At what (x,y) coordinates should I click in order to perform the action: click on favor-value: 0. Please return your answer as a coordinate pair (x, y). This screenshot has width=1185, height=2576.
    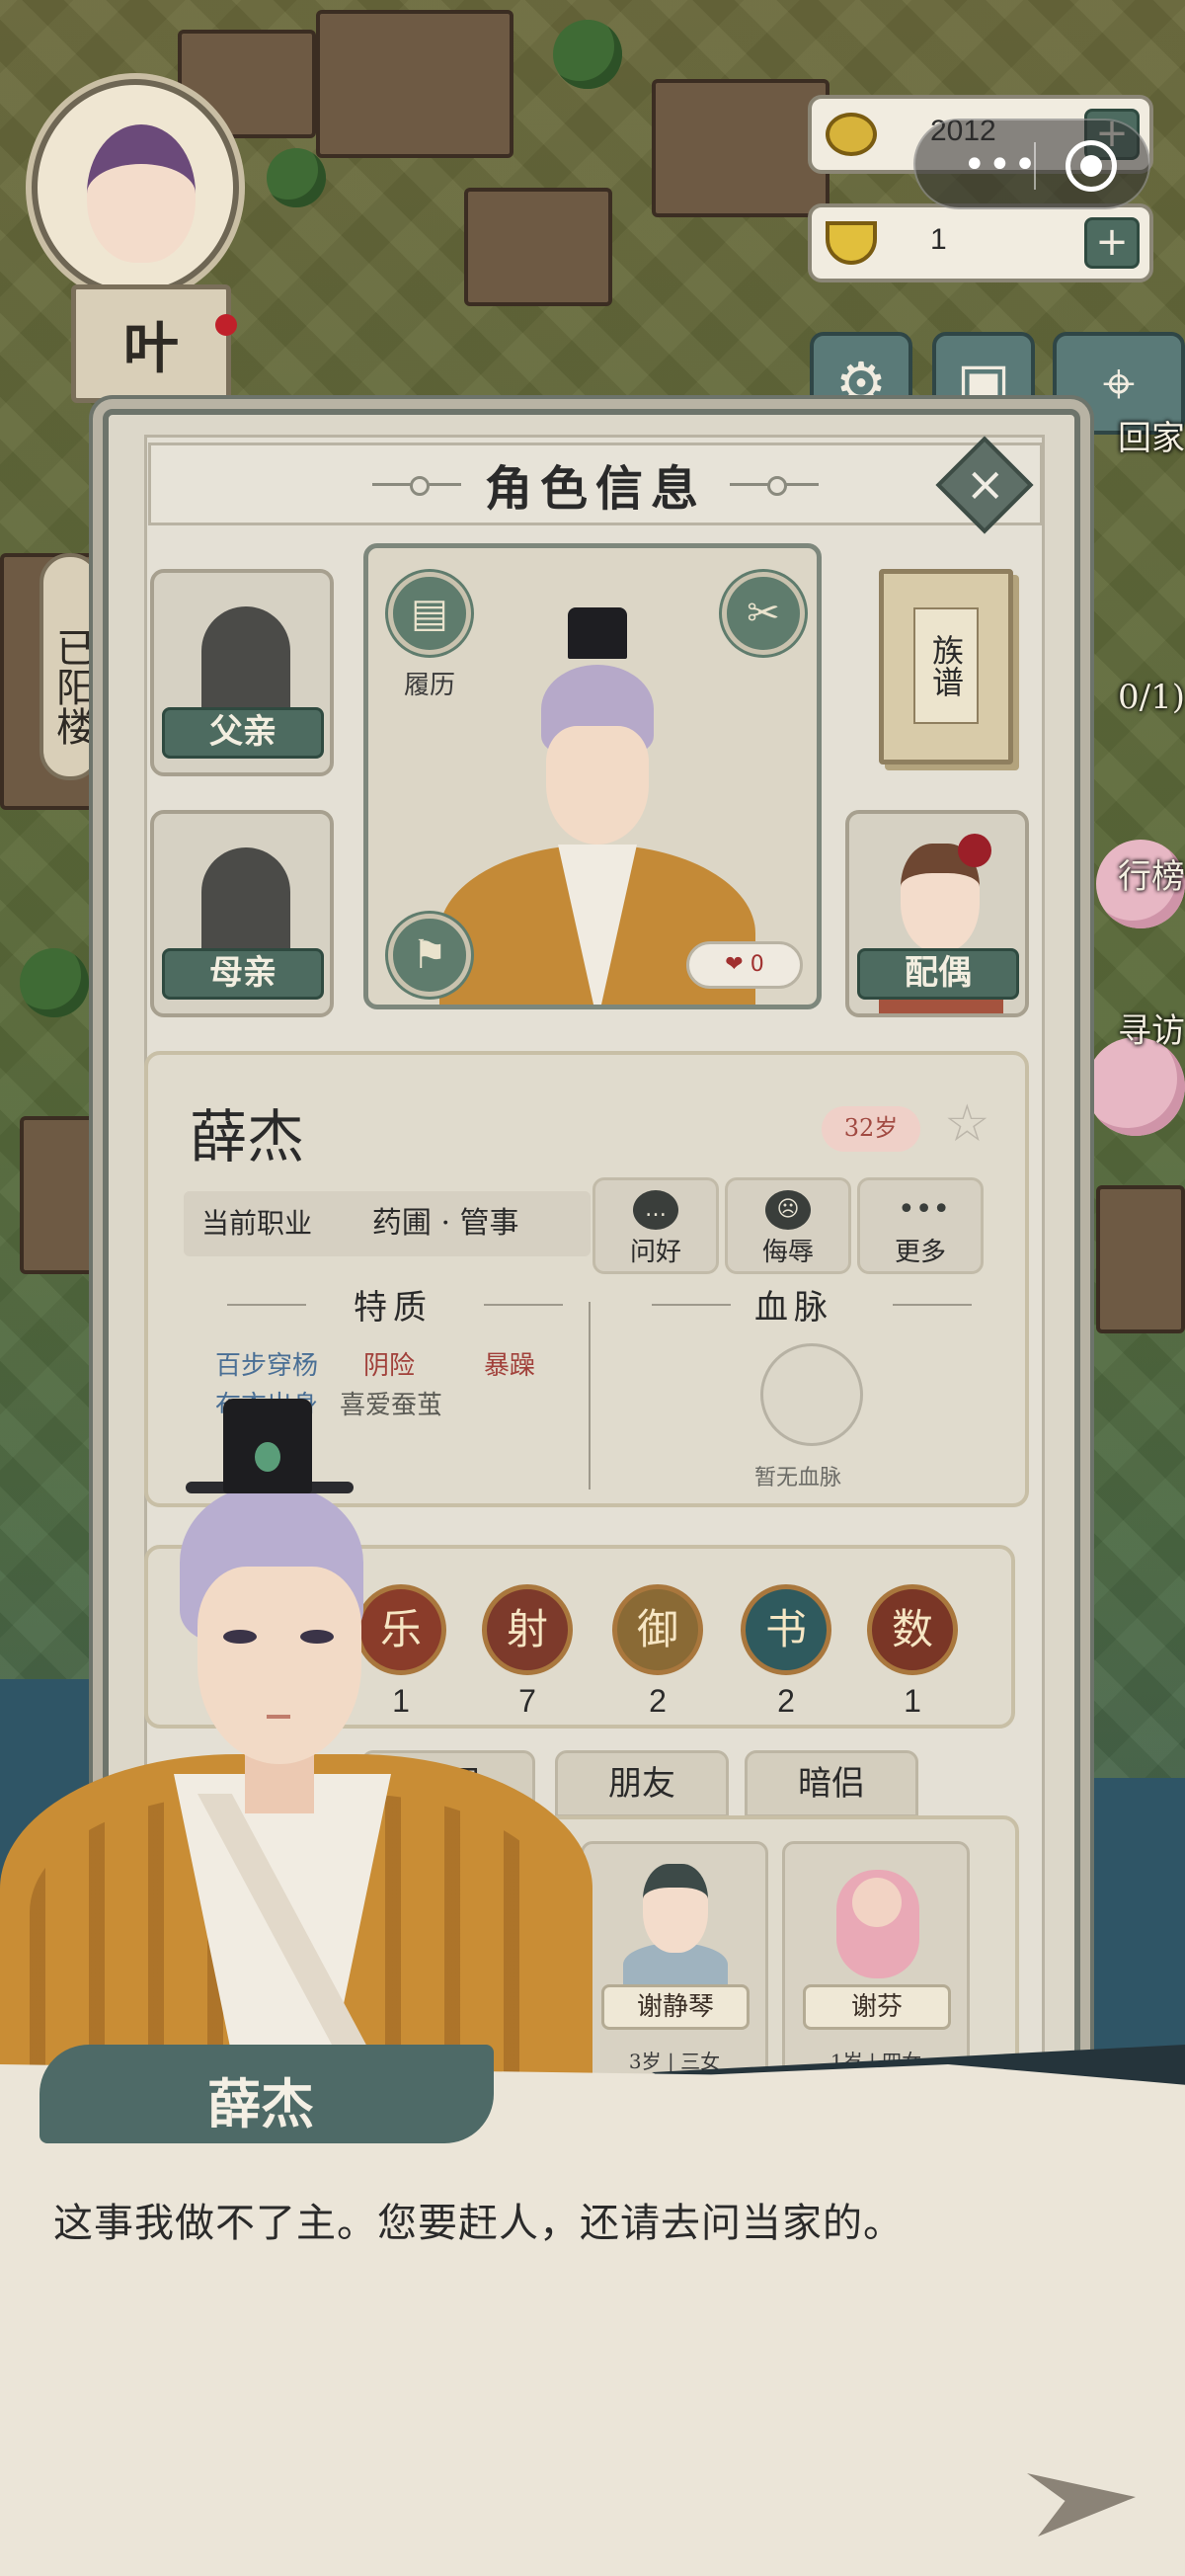
    Looking at the image, I should click on (757, 964).